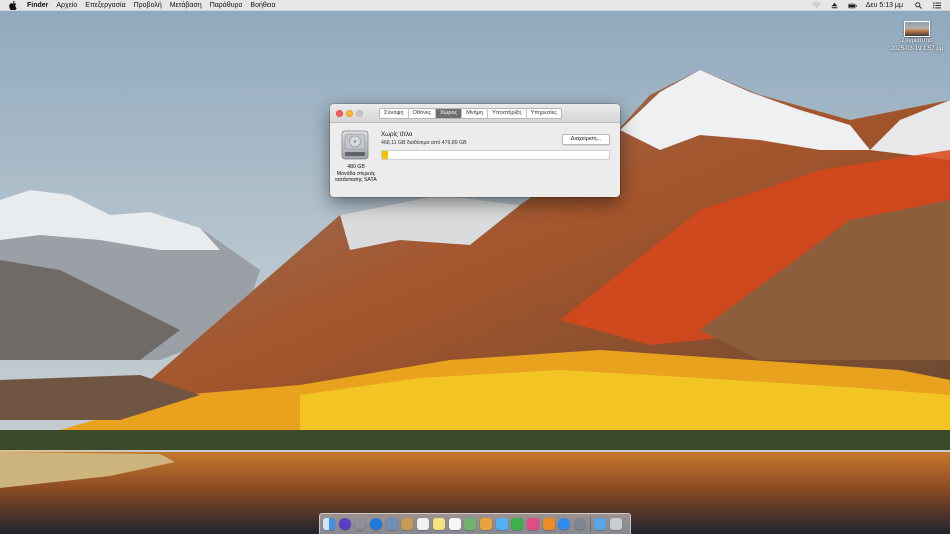  I want to click on reminders-icon, so click(454, 524).